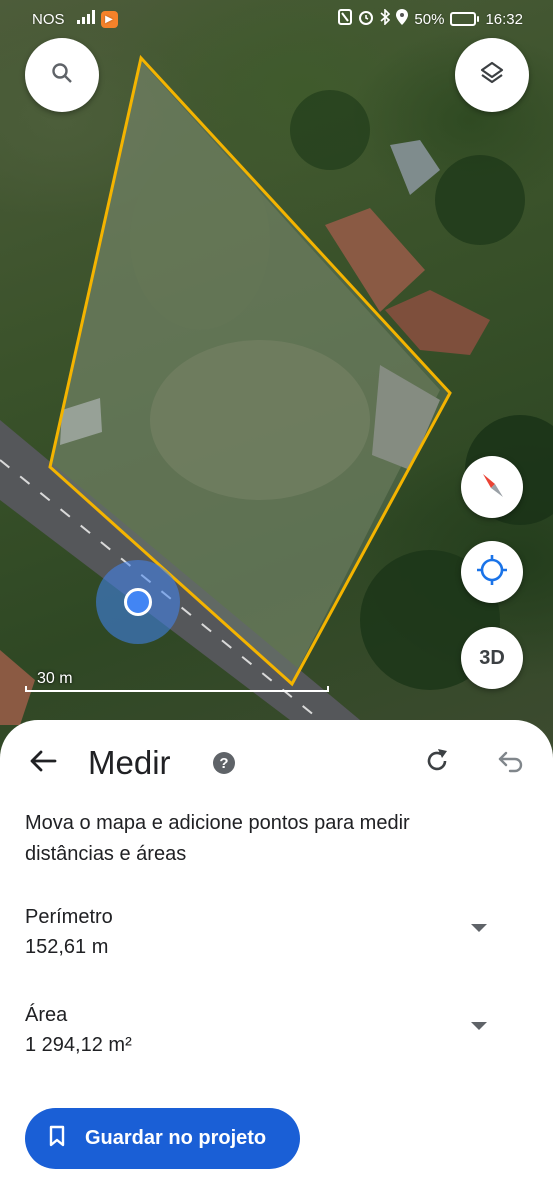 Image resolution: width=553 pixels, height=1200 pixels. What do you see at coordinates (465, 19) in the screenshot?
I see `battery-icon` at bounding box center [465, 19].